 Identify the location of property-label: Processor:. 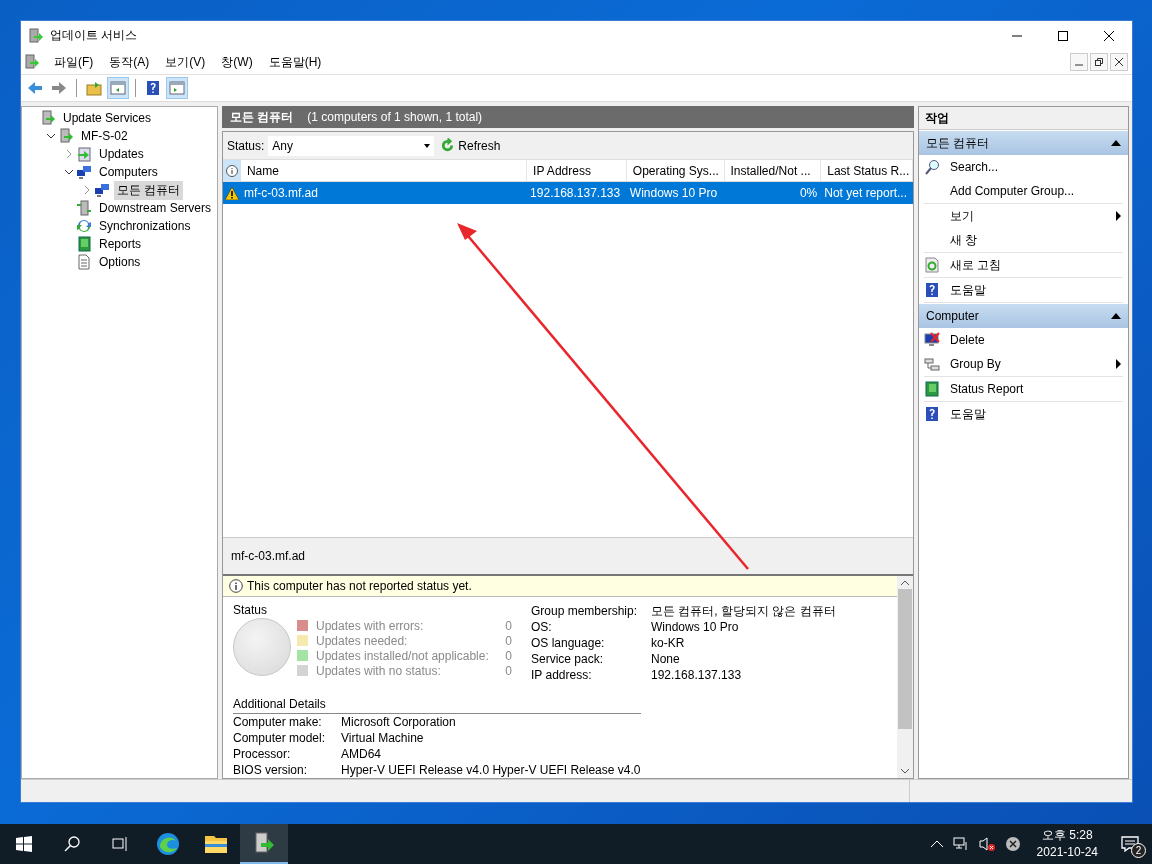
(262, 754).